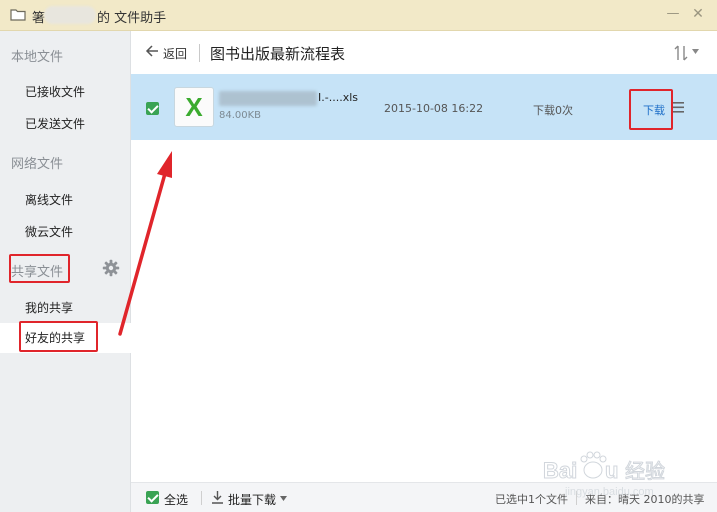  What do you see at coordinates (278, 54) in the screenshot?
I see `page-title: 图书出版最新流程表` at bounding box center [278, 54].